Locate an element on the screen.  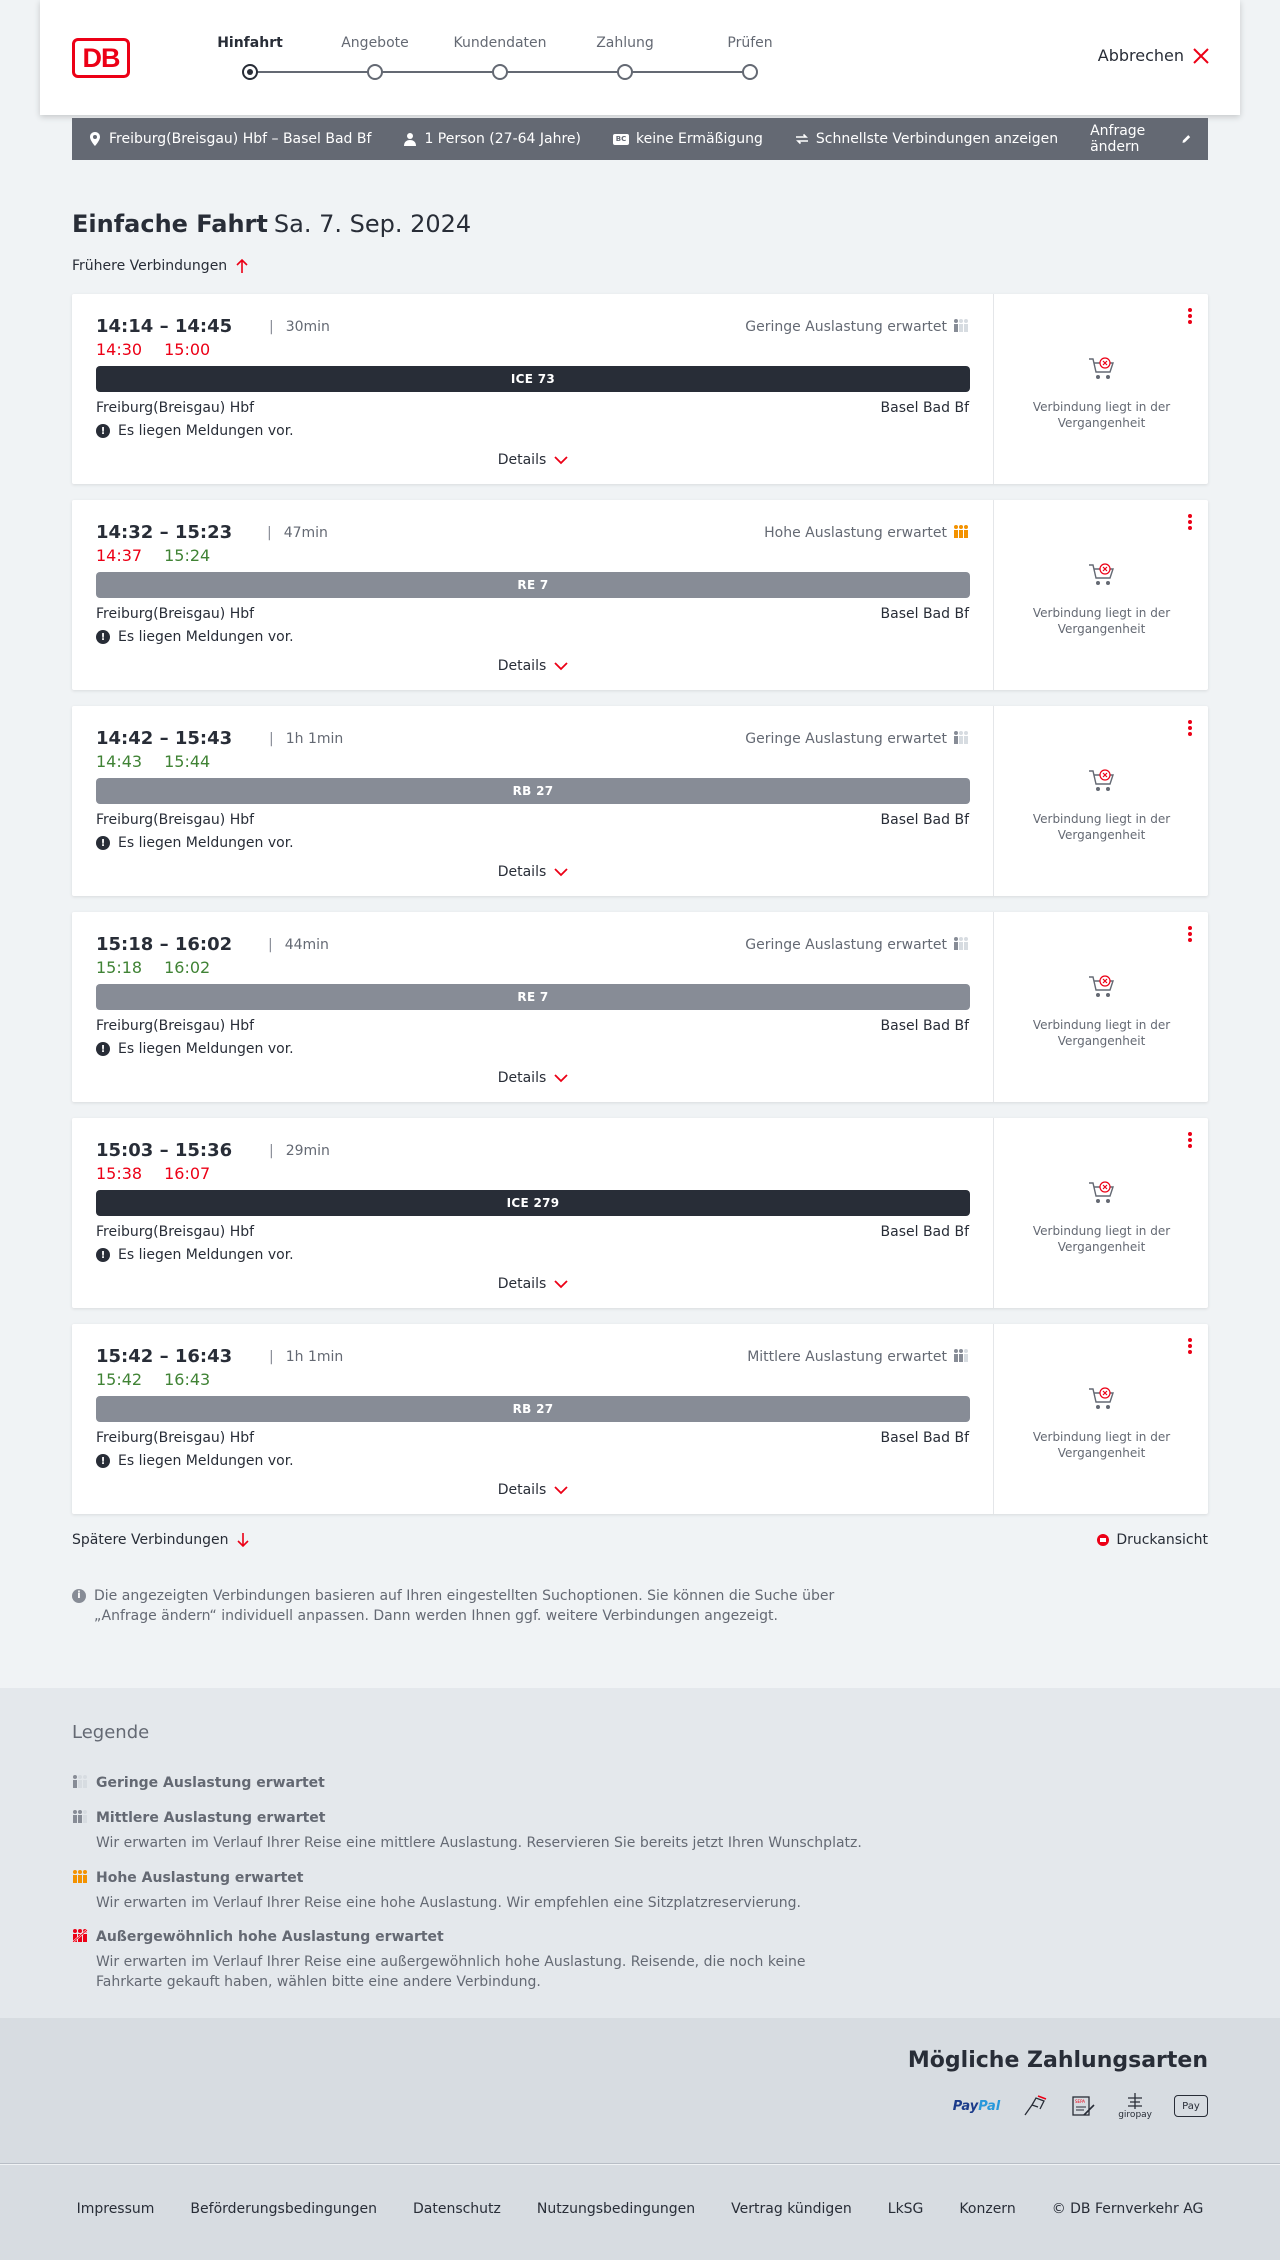
info-icon: i is located at coordinates (79, 1596).